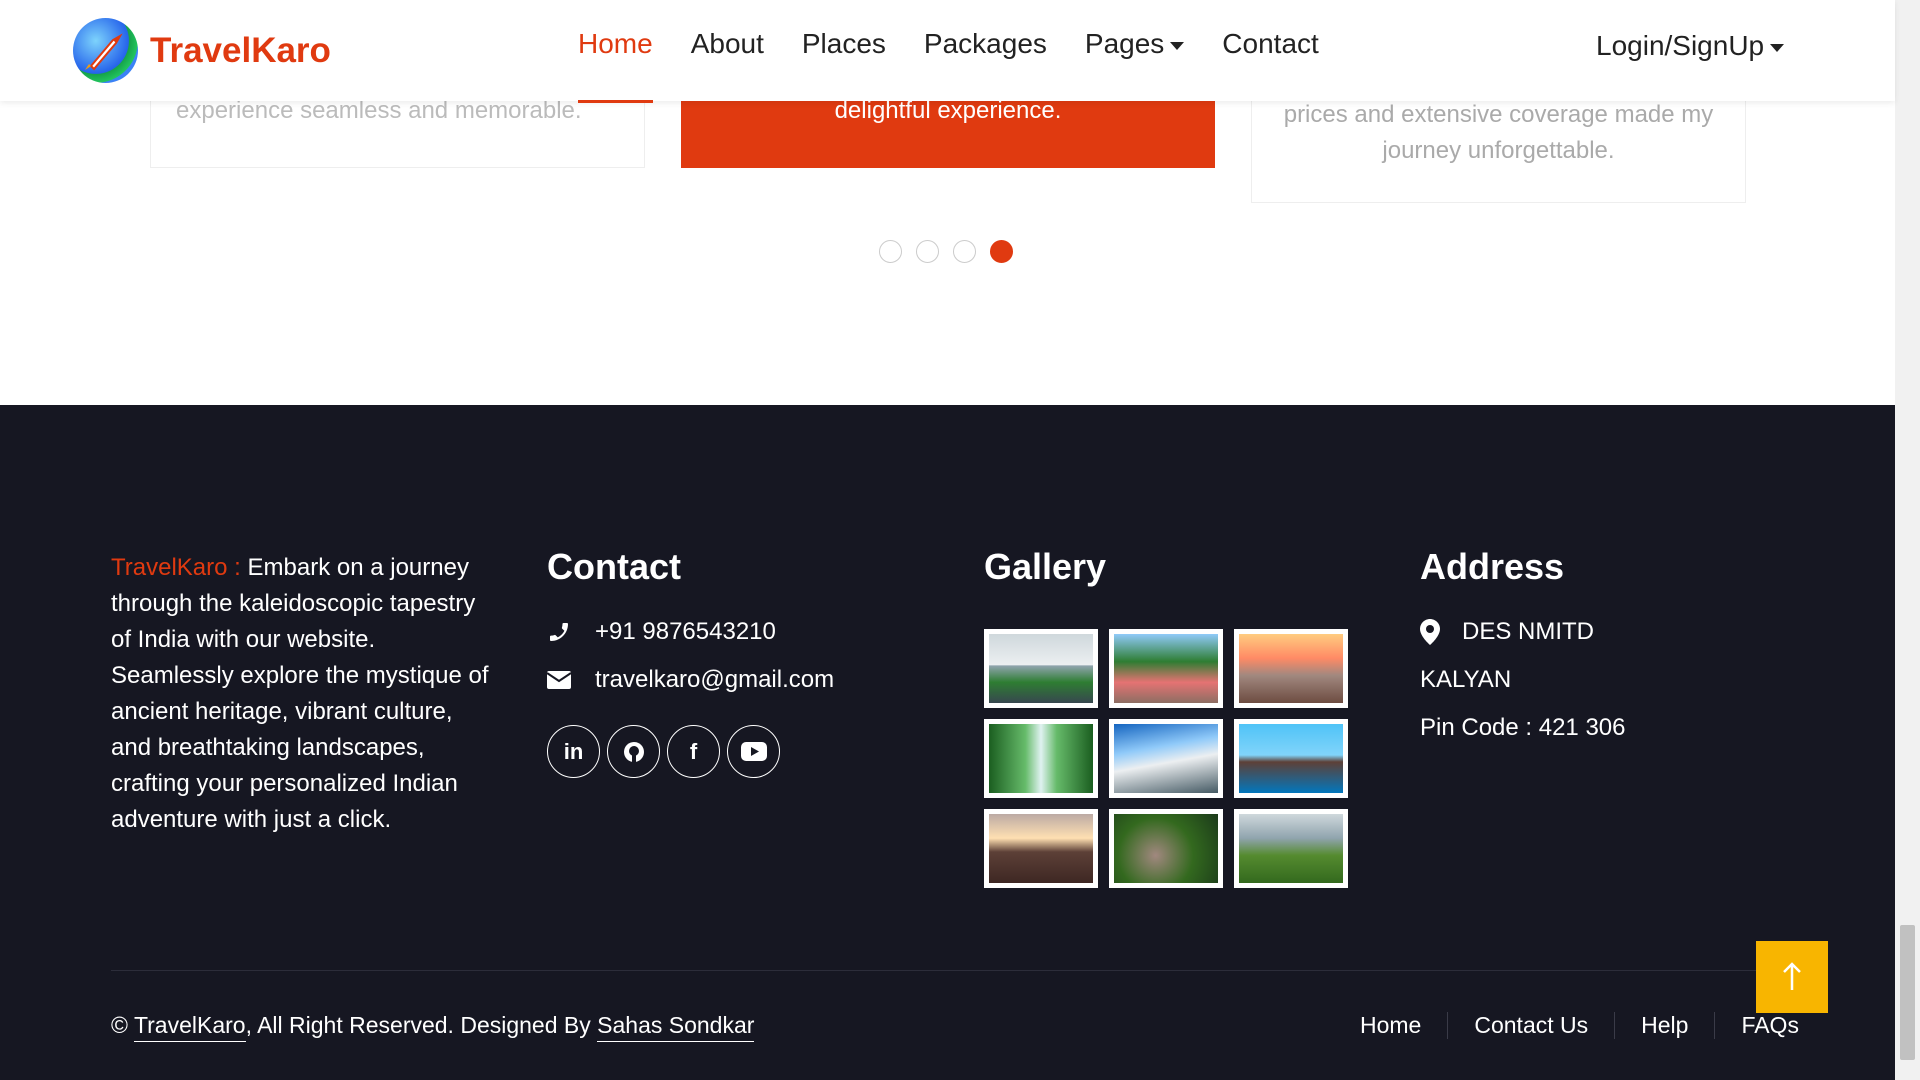  I want to click on address-line-1-text: DES NMITD, so click(1528, 631).